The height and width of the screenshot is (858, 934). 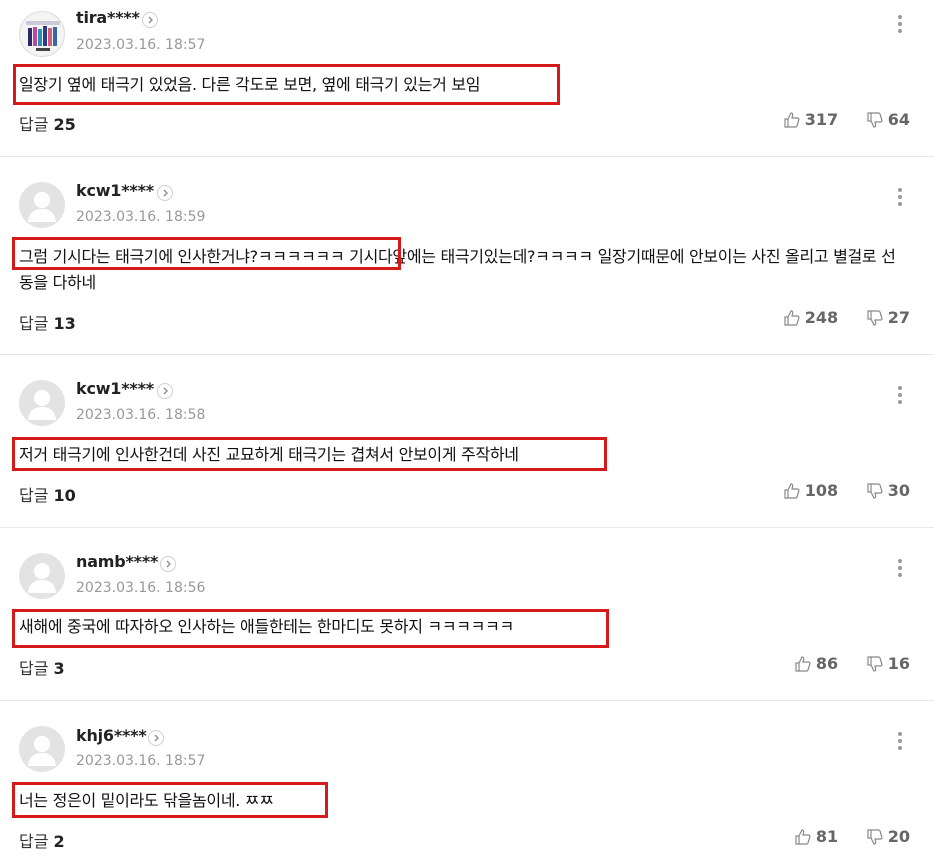 I want to click on like-count: 317, so click(x=821, y=119).